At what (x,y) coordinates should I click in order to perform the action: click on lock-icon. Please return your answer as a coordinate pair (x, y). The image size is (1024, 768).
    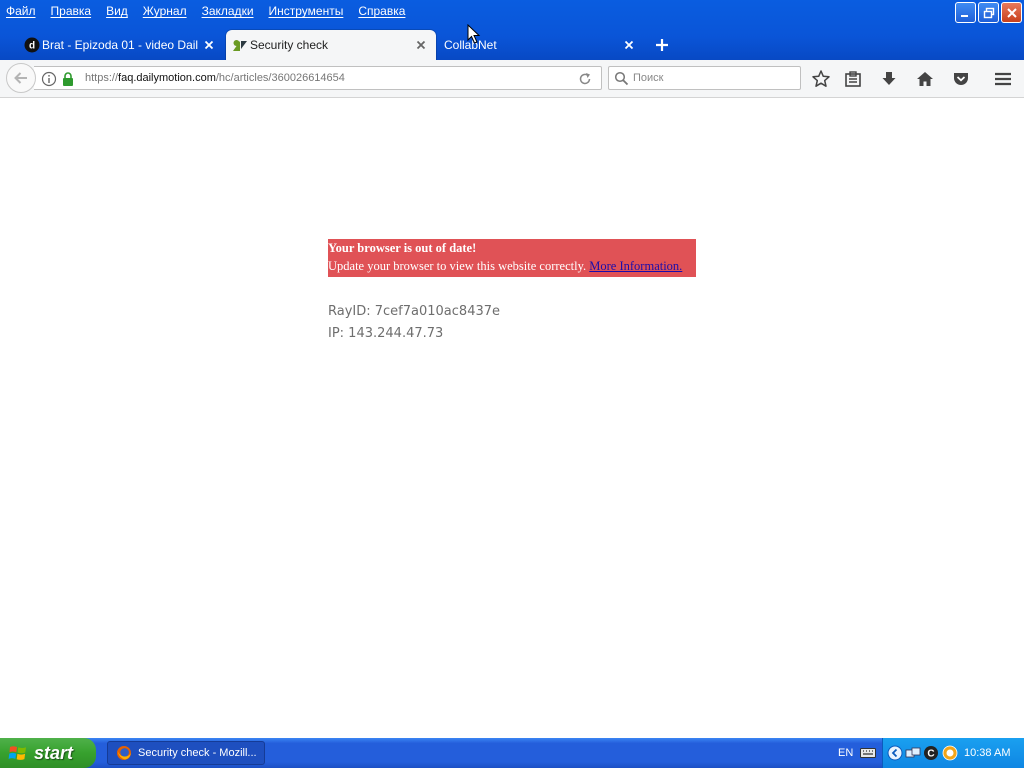
    Looking at the image, I should click on (68, 79).